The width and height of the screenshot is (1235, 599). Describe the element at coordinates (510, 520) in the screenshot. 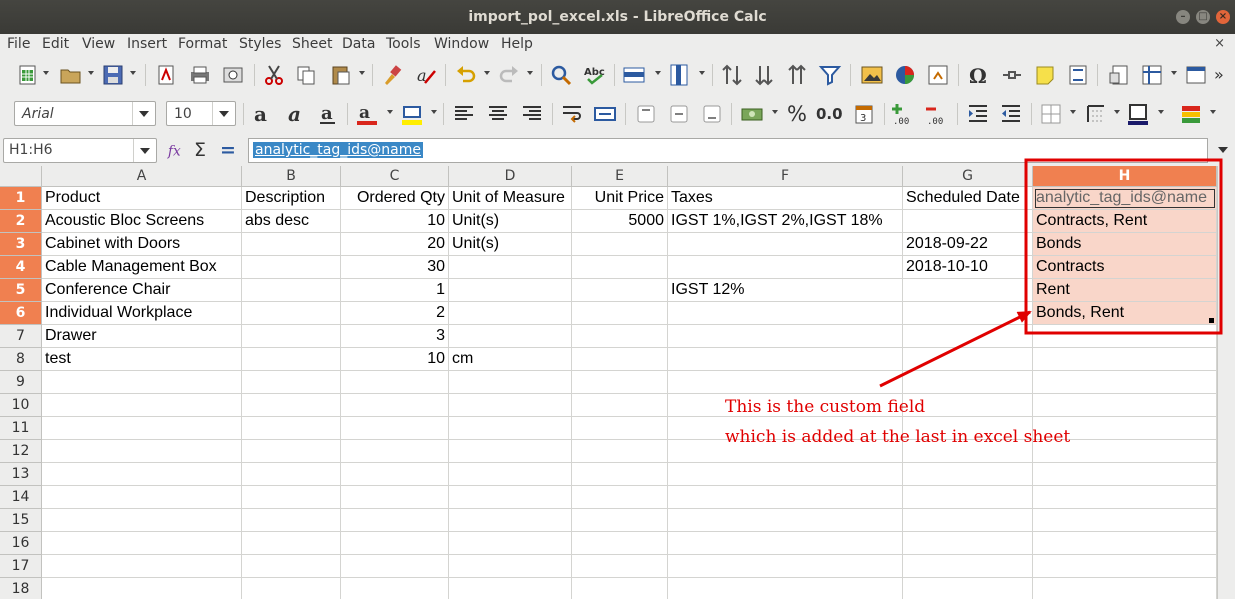

I see `cell-d15` at that location.